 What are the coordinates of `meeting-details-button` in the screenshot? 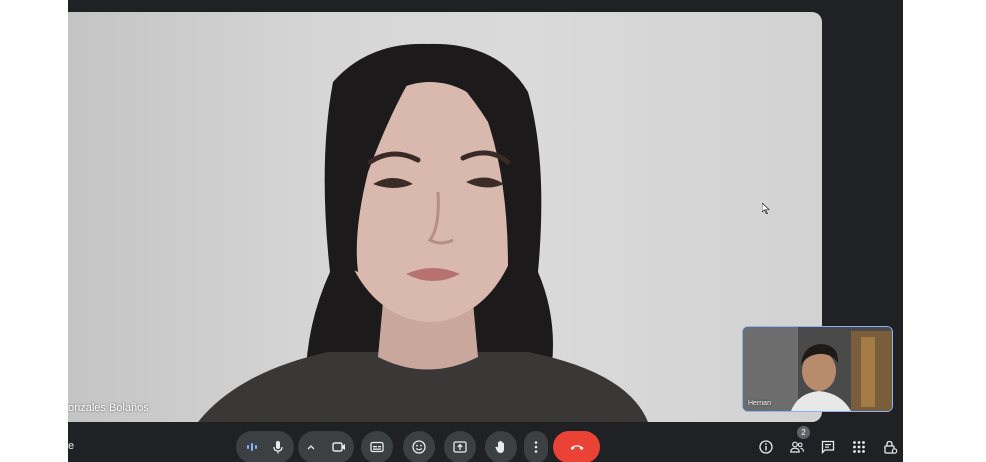 It's located at (766, 447).